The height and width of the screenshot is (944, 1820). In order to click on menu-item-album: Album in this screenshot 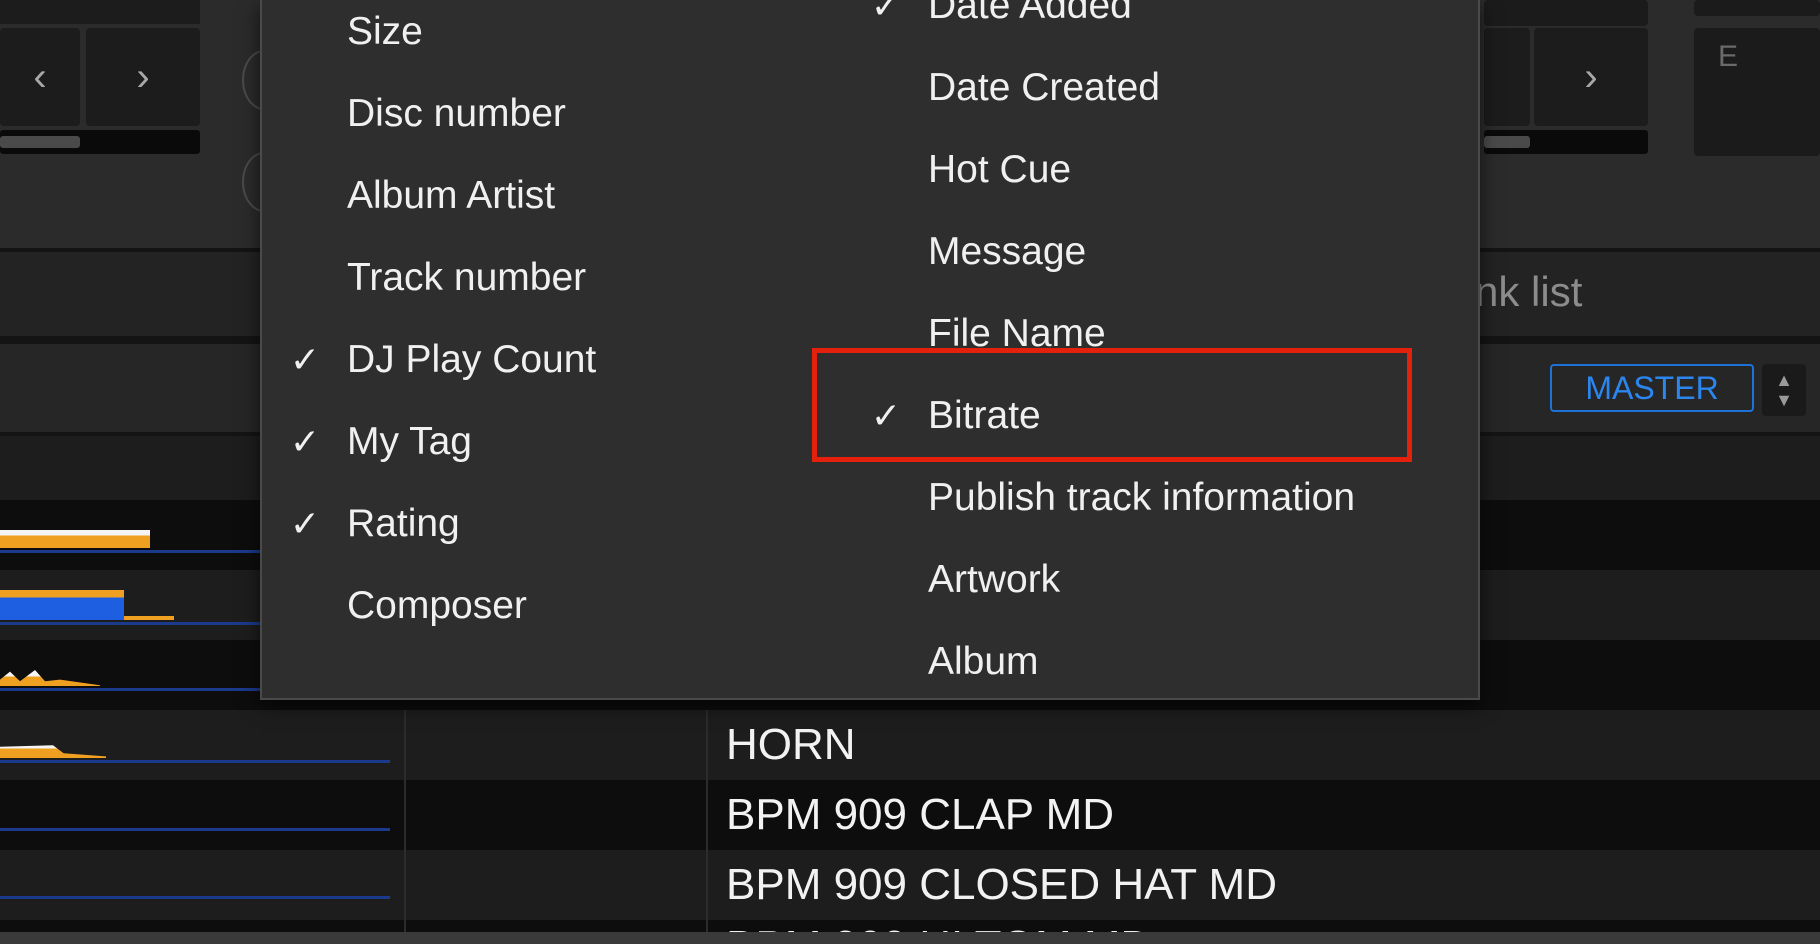, I will do `click(983, 662)`.